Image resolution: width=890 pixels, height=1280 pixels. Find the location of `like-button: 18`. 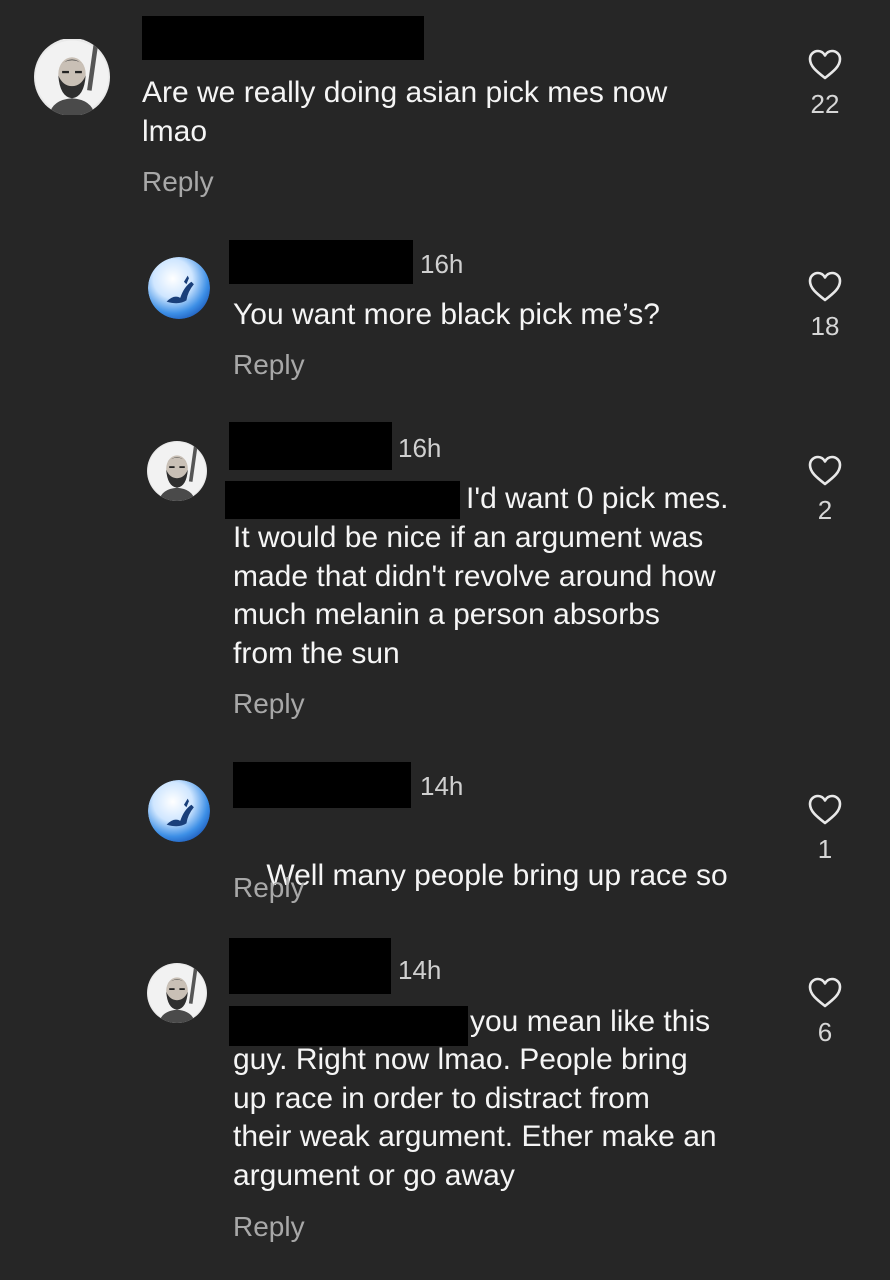

like-button: 18 is located at coordinates (825, 306).